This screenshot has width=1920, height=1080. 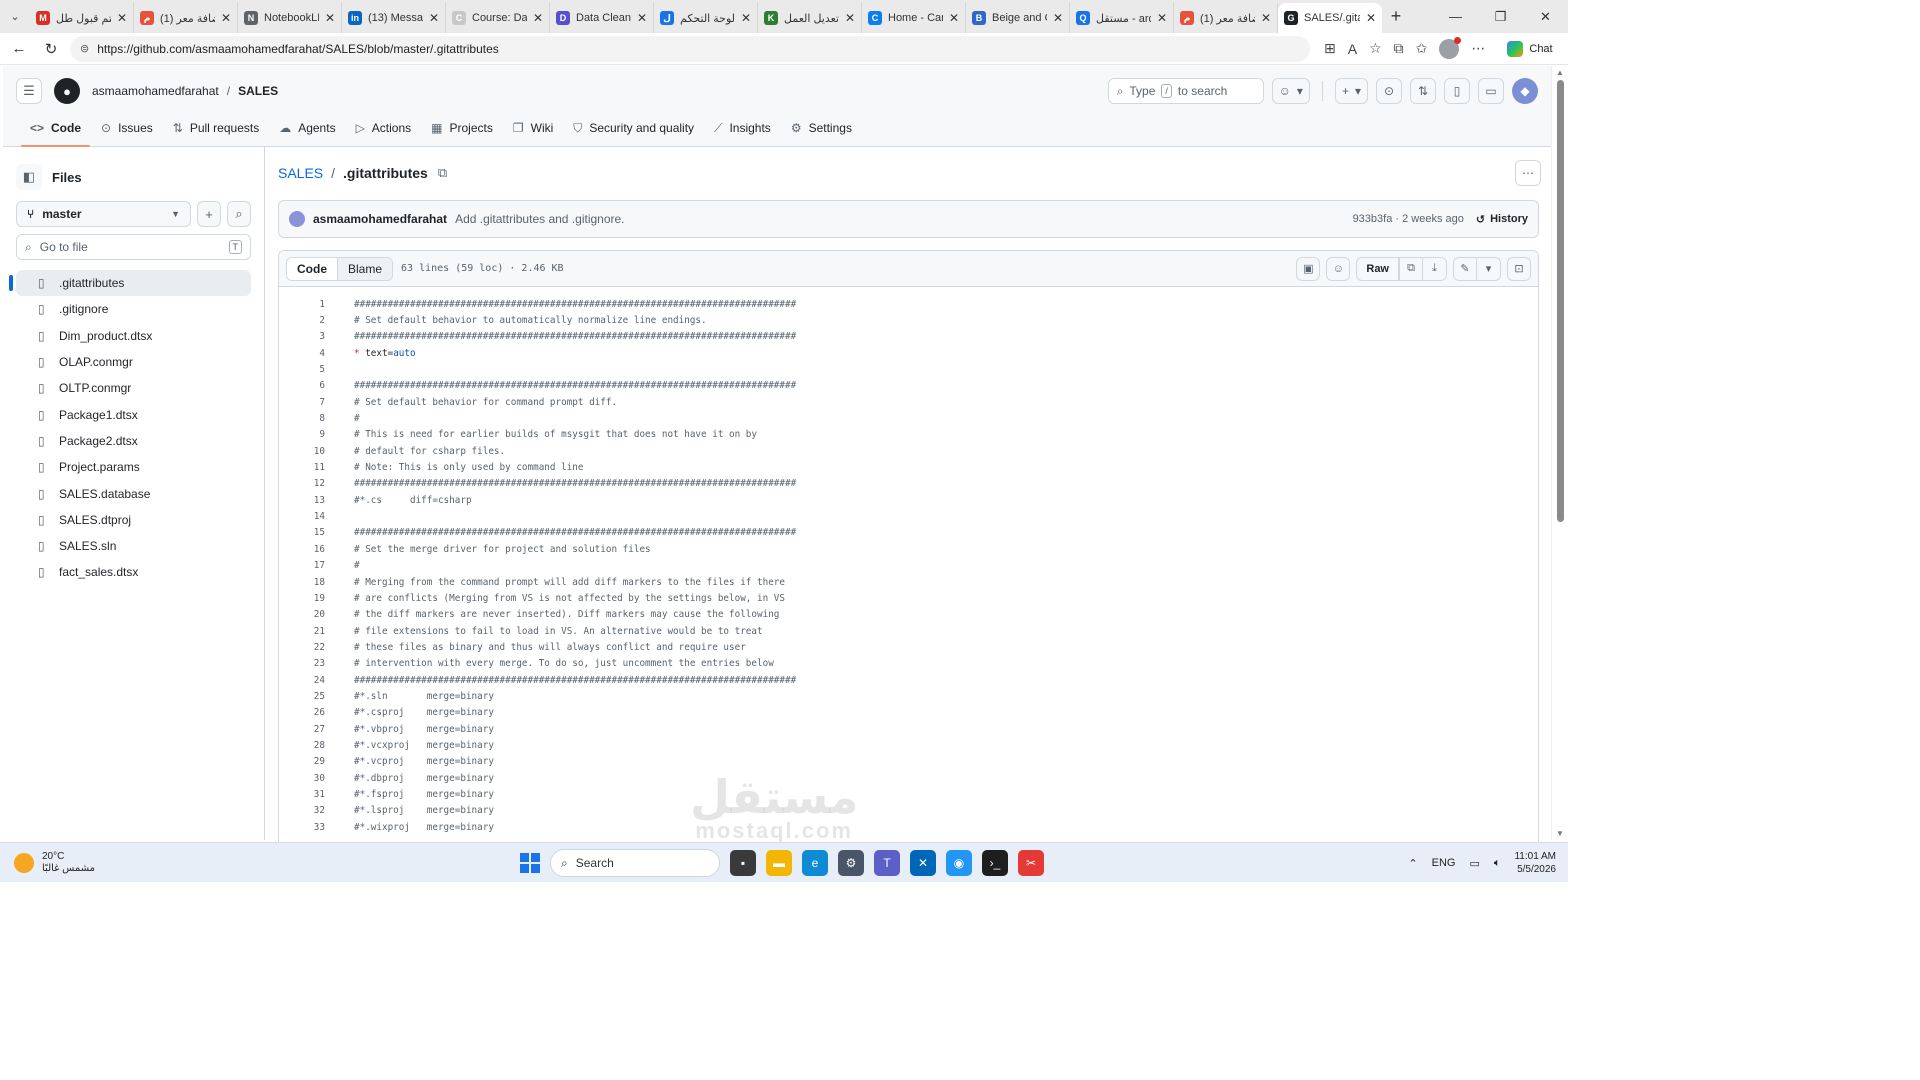 What do you see at coordinates (1489, 268) in the screenshot?
I see `edit-options-button: ▾` at bounding box center [1489, 268].